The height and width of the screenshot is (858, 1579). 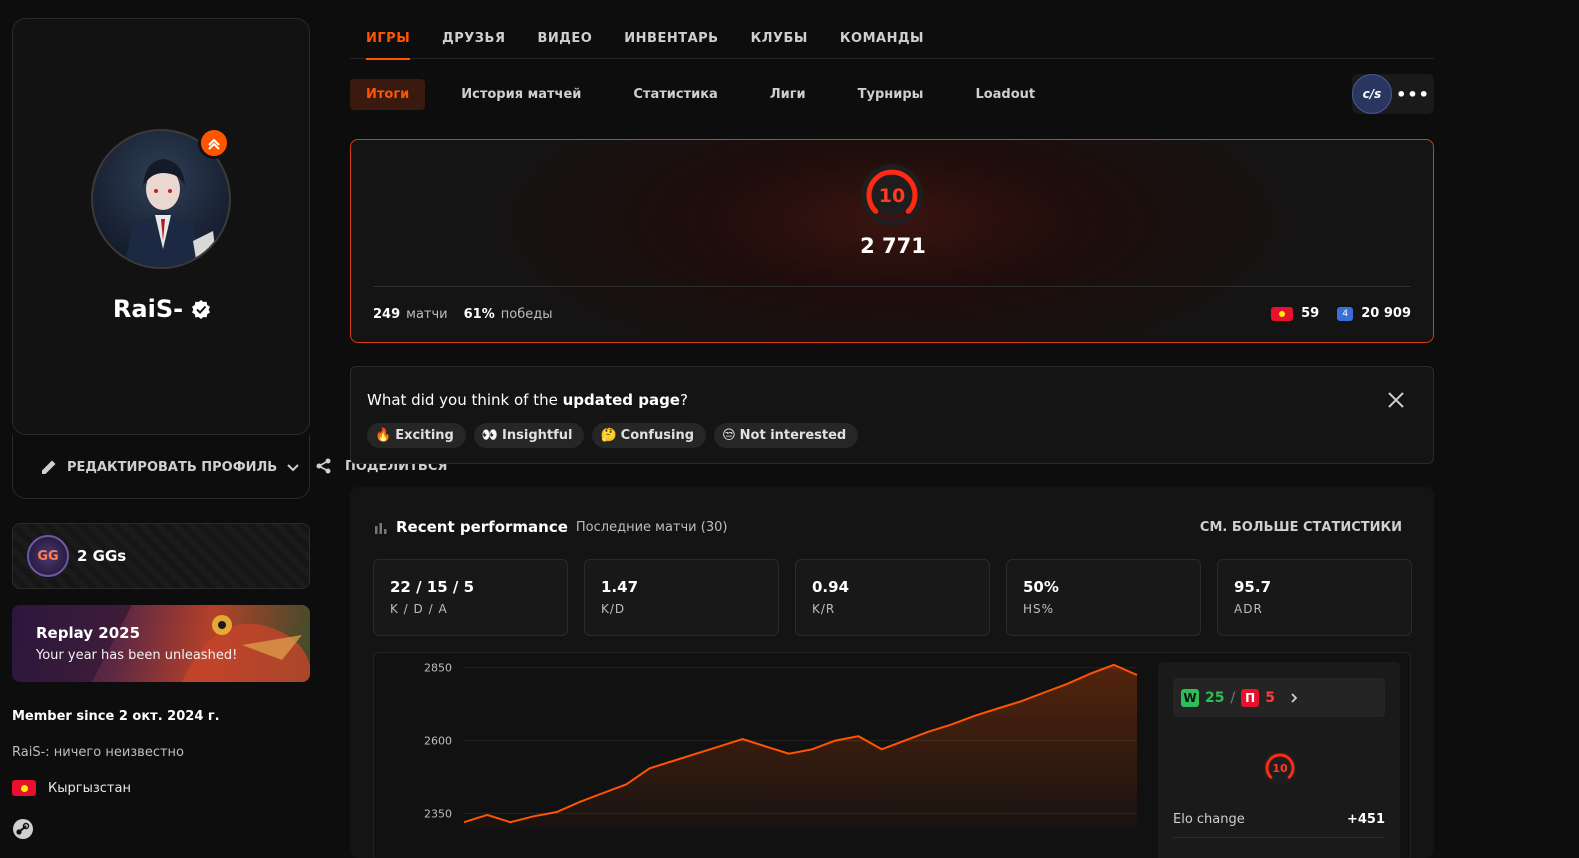 What do you see at coordinates (620, 587) in the screenshot?
I see `stat-value: 1.47` at bounding box center [620, 587].